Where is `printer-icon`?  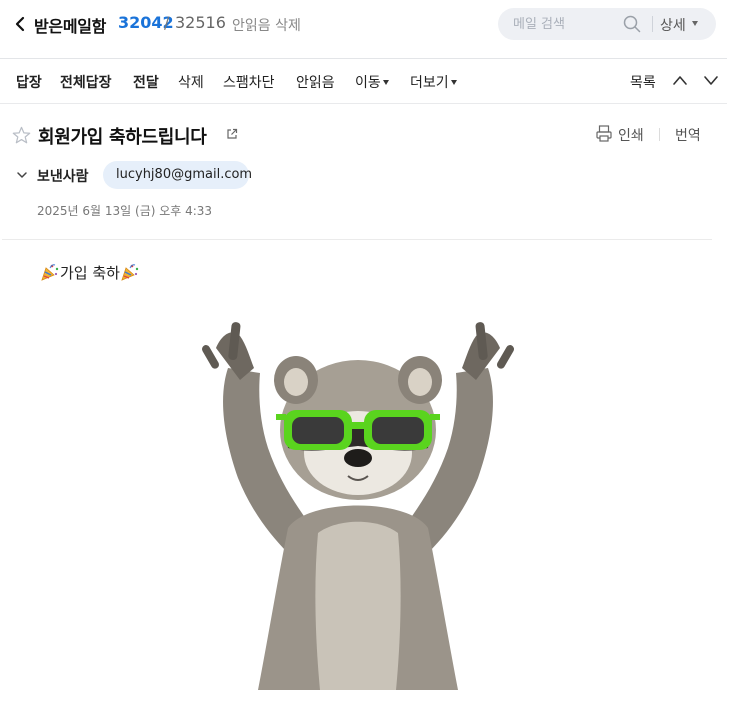 printer-icon is located at coordinates (604, 133).